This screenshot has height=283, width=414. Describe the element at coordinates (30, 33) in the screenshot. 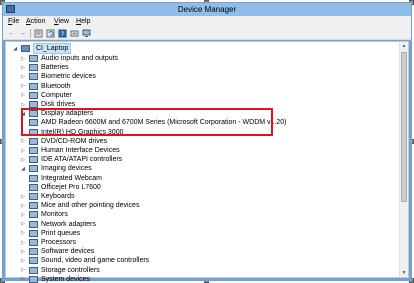

I see `toolbar-separator` at that location.